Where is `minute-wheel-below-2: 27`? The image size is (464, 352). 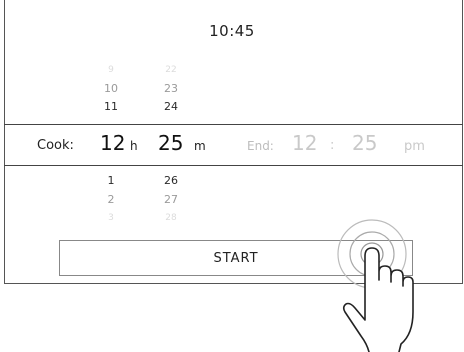
minute-wheel-below-2: 27 is located at coordinates (171, 200).